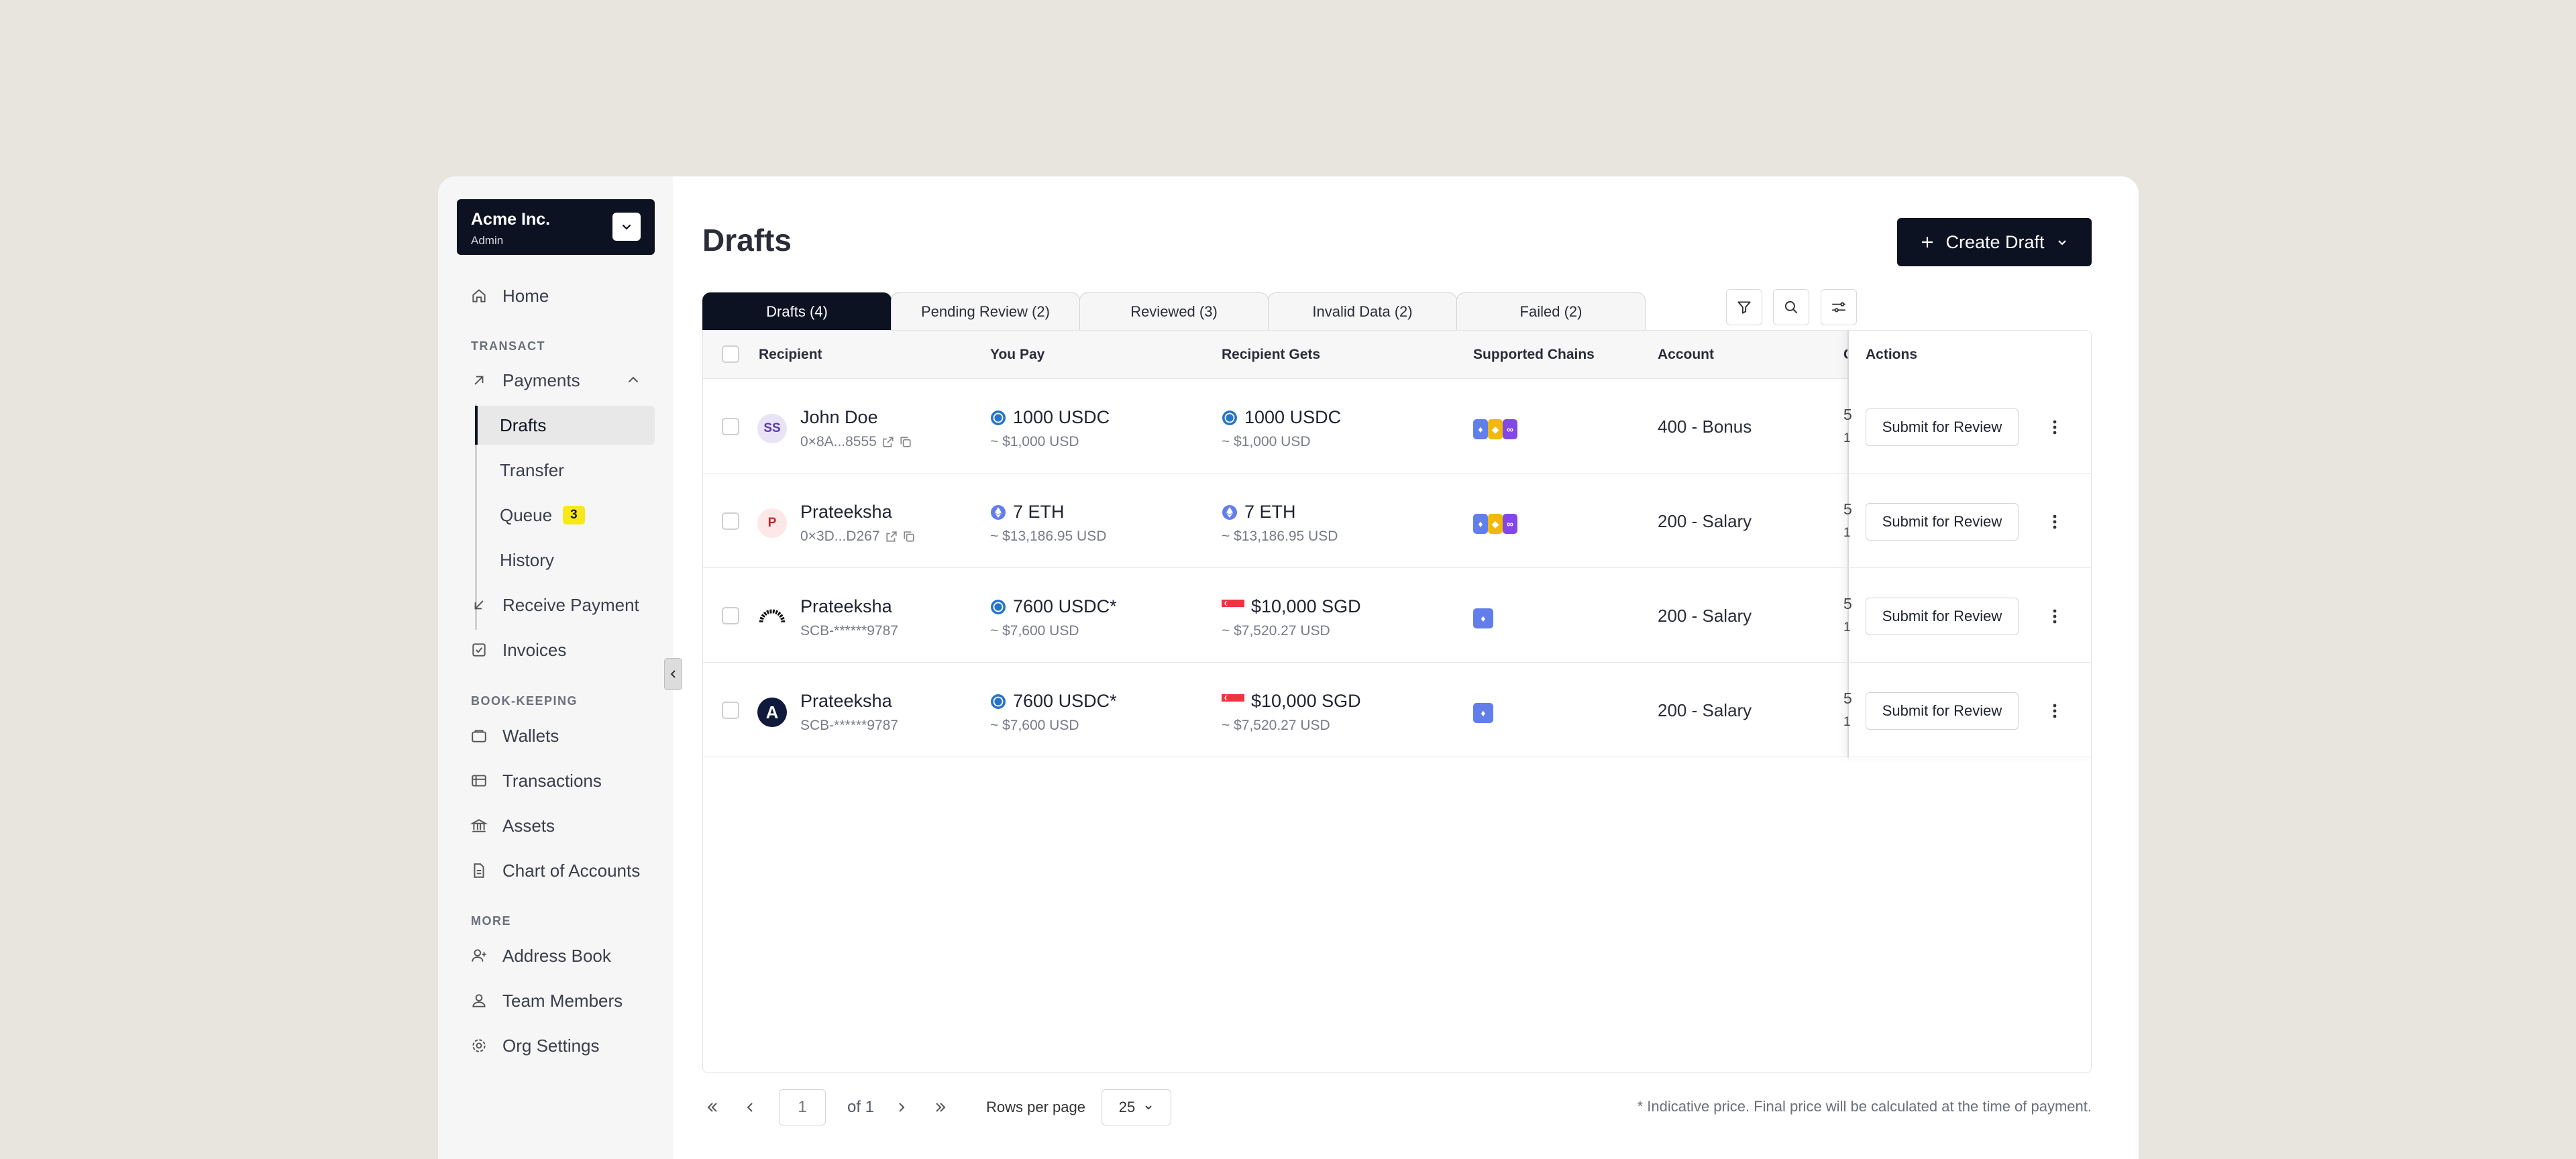  What do you see at coordinates (940, 1107) in the screenshot?
I see `last-page-icon` at bounding box center [940, 1107].